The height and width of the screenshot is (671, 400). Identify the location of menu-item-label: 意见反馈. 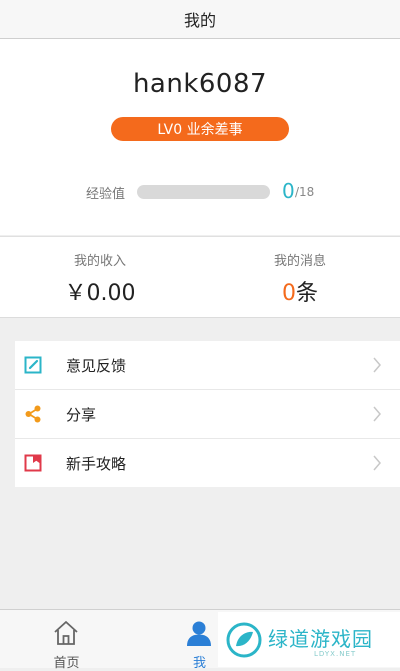
(96, 365).